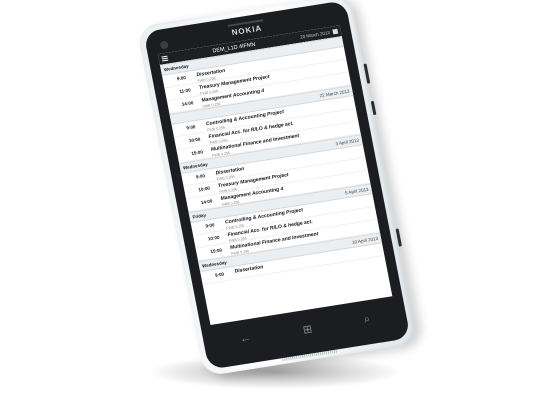 This screenshot has height=416, width=550. What do you see at coordinates (335, 31) in the screenshot?
I see `calendar-icon` at bounding box center [335, 31].